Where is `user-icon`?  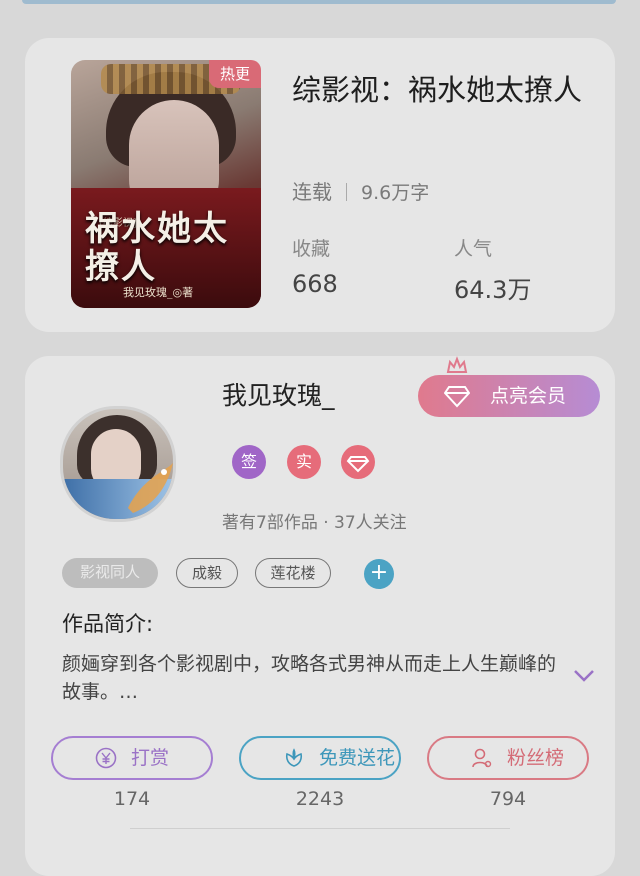
user-icon is located at coordinates (482, 758).